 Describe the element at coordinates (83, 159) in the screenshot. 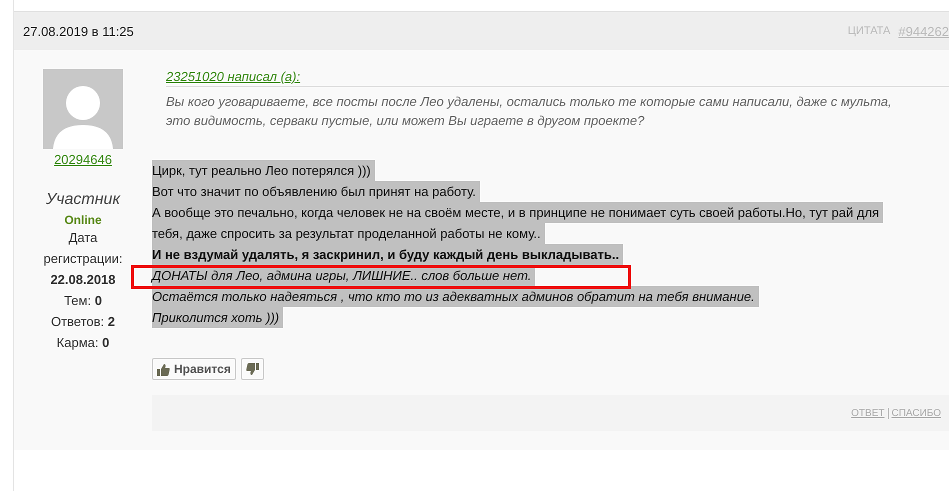

I see `username-link: 20294646` at that location.